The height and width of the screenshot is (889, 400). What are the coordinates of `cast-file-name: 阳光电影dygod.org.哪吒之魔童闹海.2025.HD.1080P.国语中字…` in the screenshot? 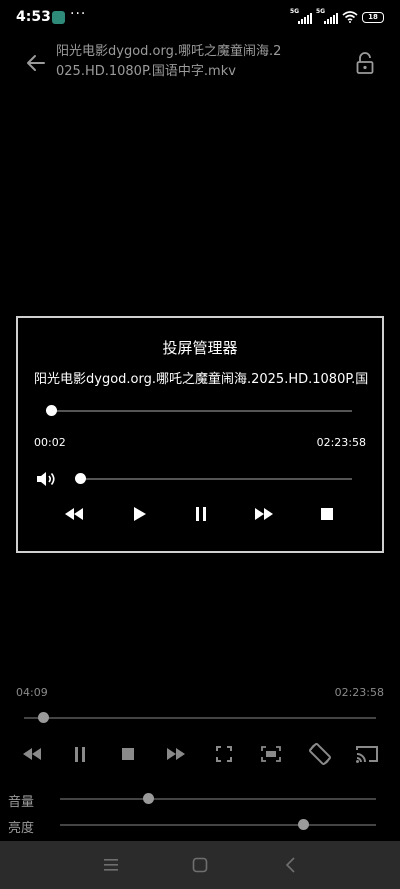 It's located at (201, 379).